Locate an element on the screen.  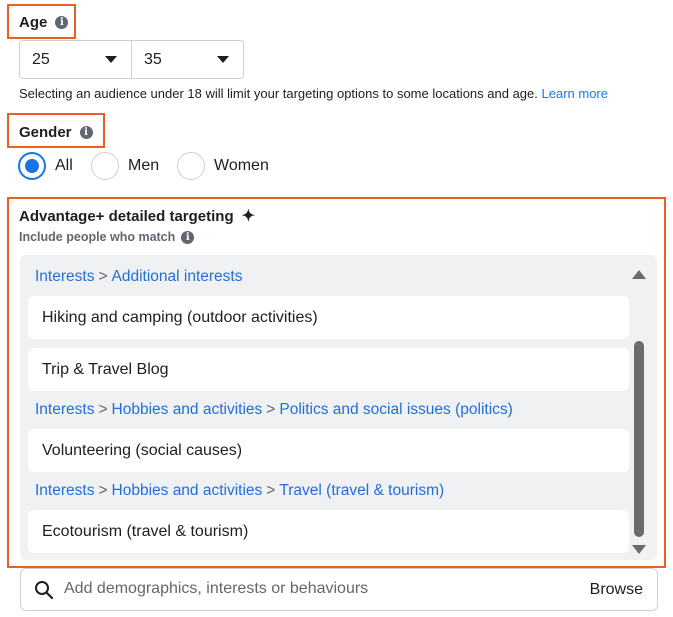
detailed-targeting-subtitle-row: Include people who match i is located at coordinates (107, 237).